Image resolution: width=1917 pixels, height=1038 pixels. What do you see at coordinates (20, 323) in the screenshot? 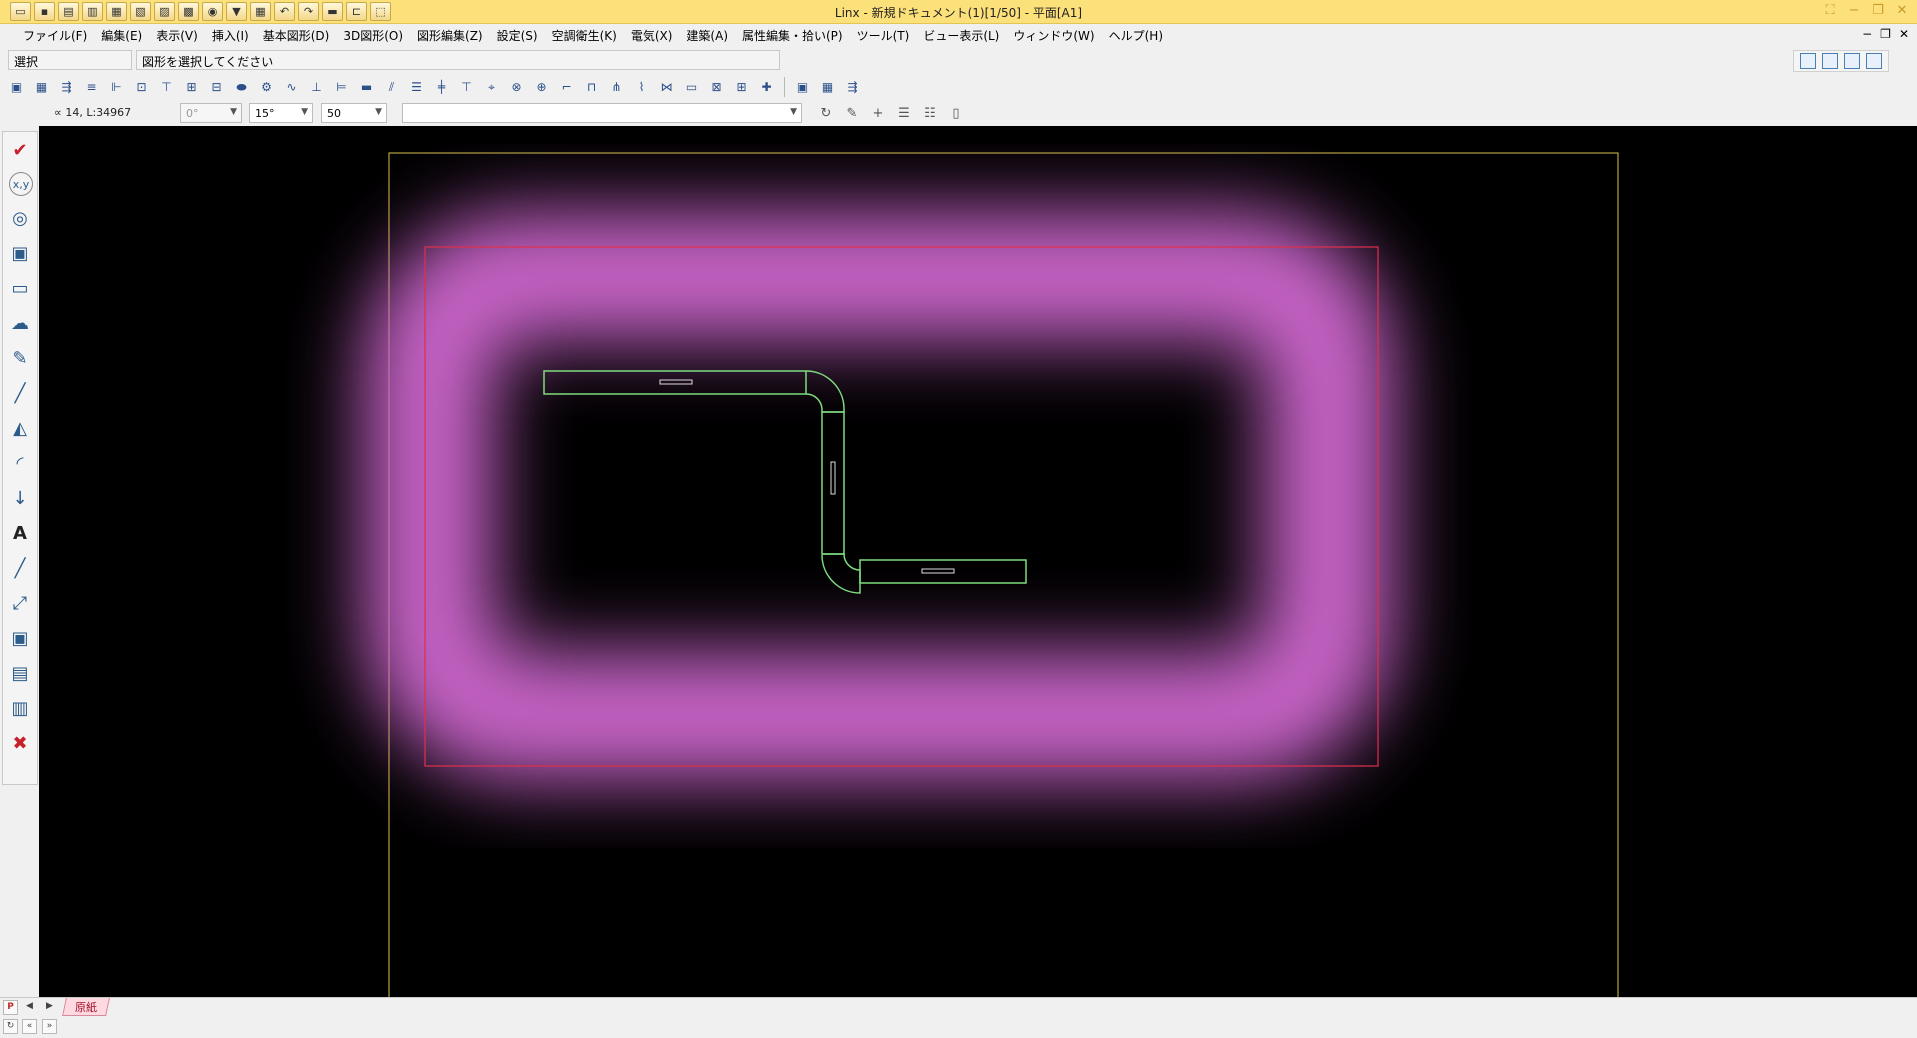
I see `cloud-icon: ☁` at bounding box center [20, 323].